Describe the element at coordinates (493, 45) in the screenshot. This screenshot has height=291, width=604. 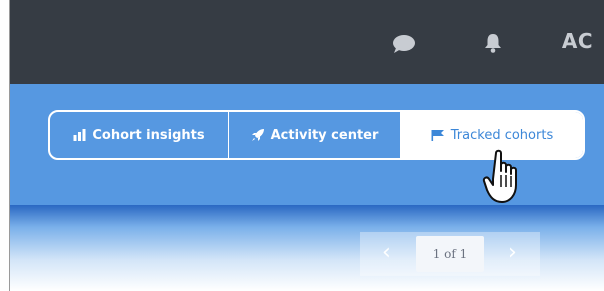
I see `bell-icon` at that location.